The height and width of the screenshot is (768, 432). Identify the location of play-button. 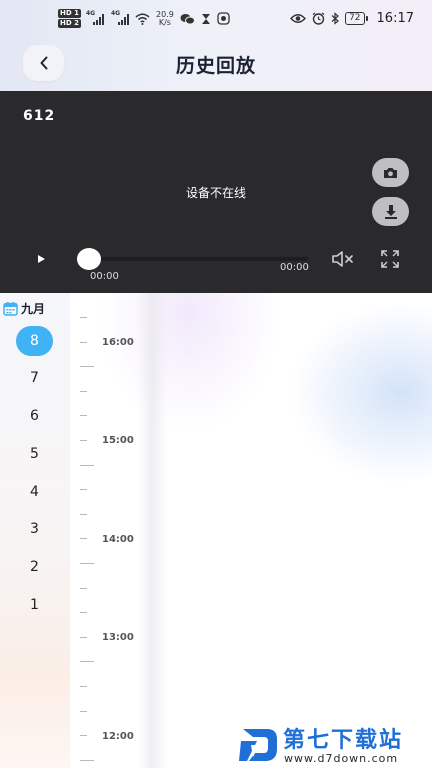
(41, 259).